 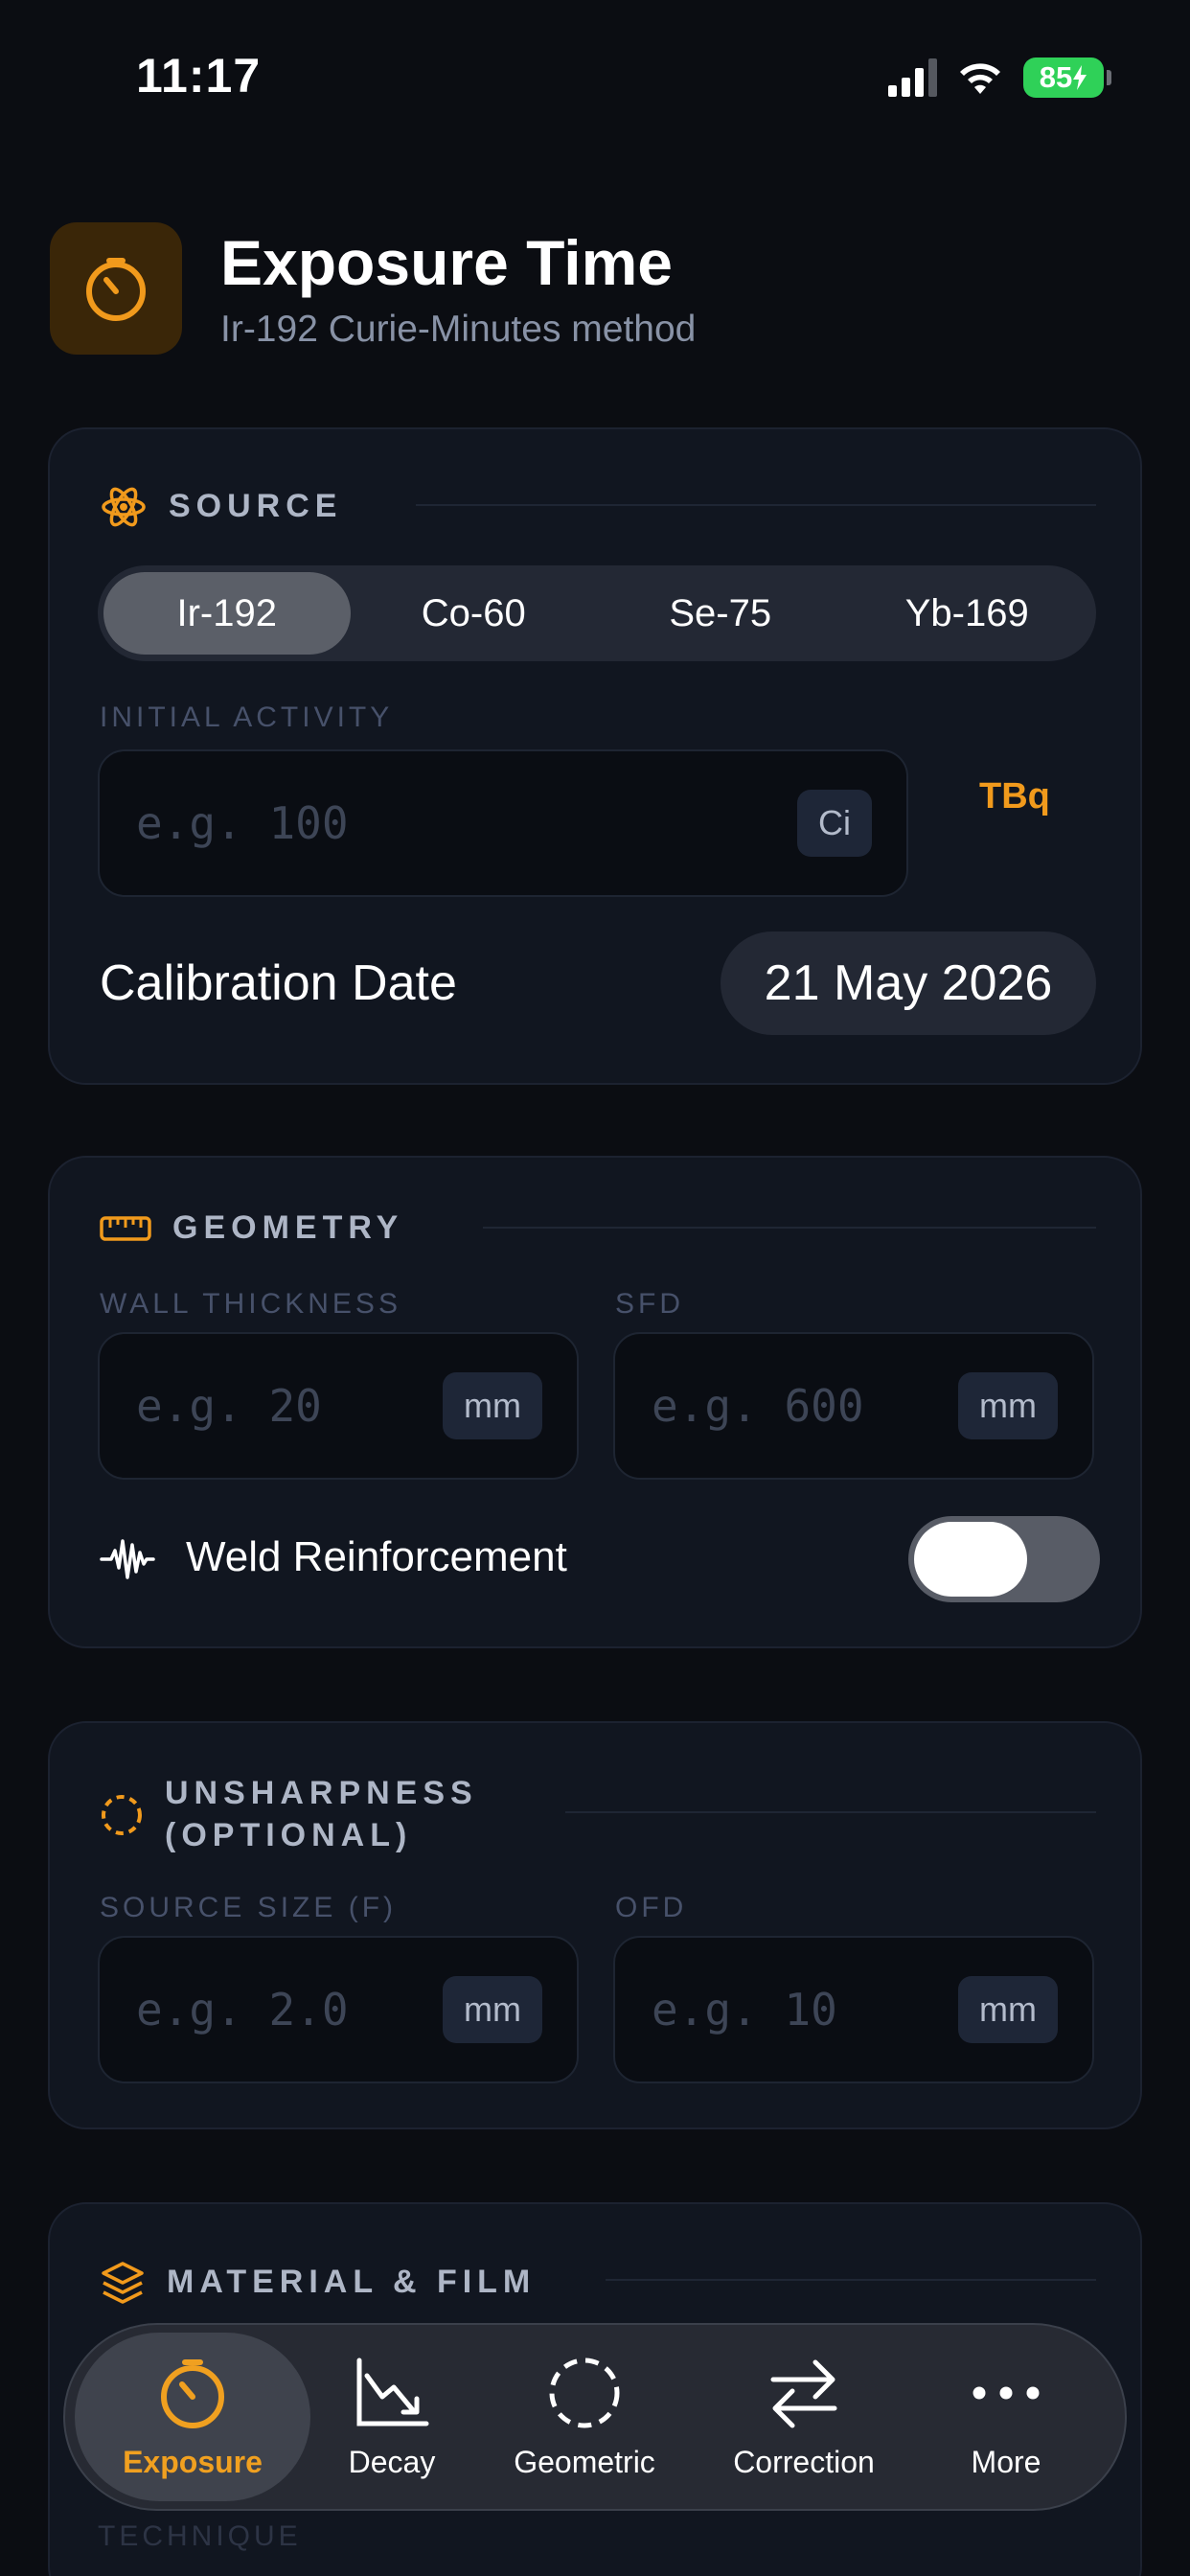 I want to click on wall-unit-badge: mm, so click(x=493, y=1405).